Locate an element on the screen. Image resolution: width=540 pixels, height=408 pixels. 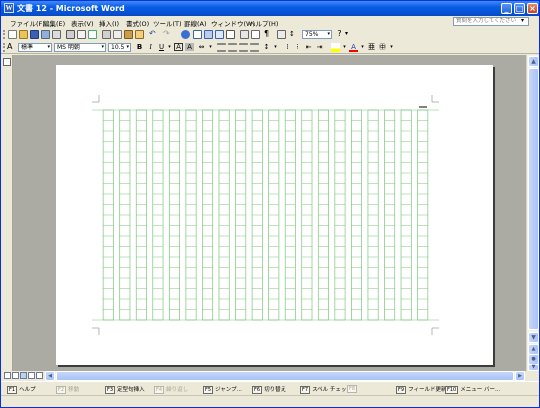
spelling-icon is located at coordinates (92, 34).